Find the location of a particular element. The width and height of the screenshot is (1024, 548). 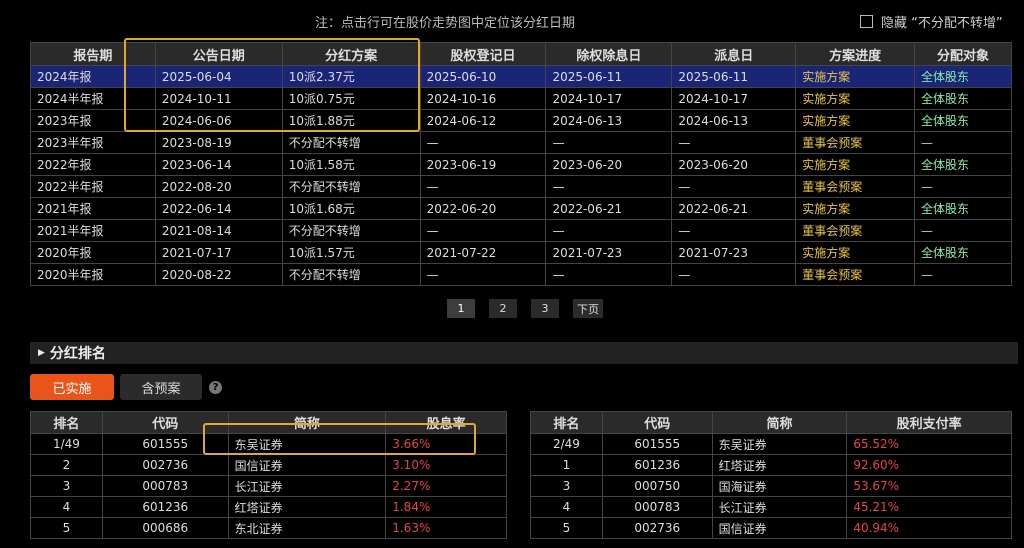

col-header-plan: 分红方案 is located at coordinates (351, 54).